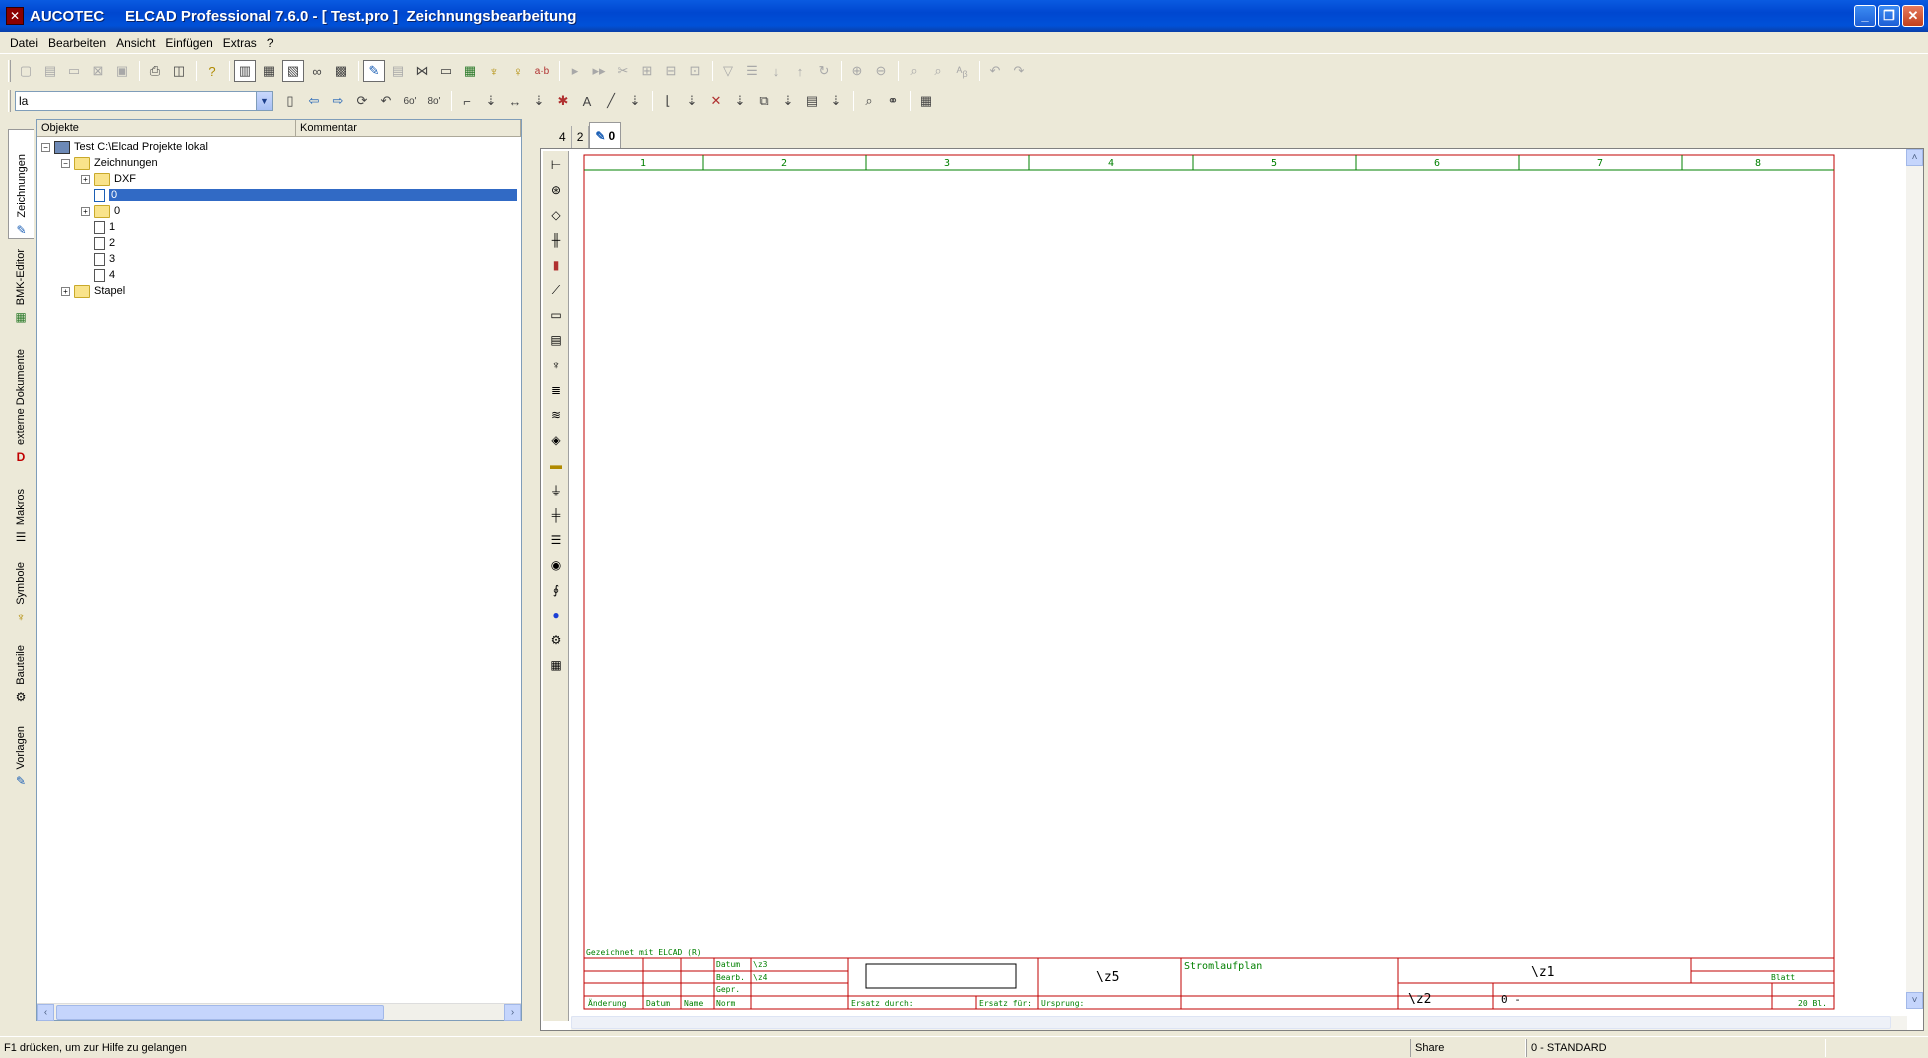  Describe the element at coordinates (245, 71) in the screenshot. I see `view-tree-icon: ▥` at that location.